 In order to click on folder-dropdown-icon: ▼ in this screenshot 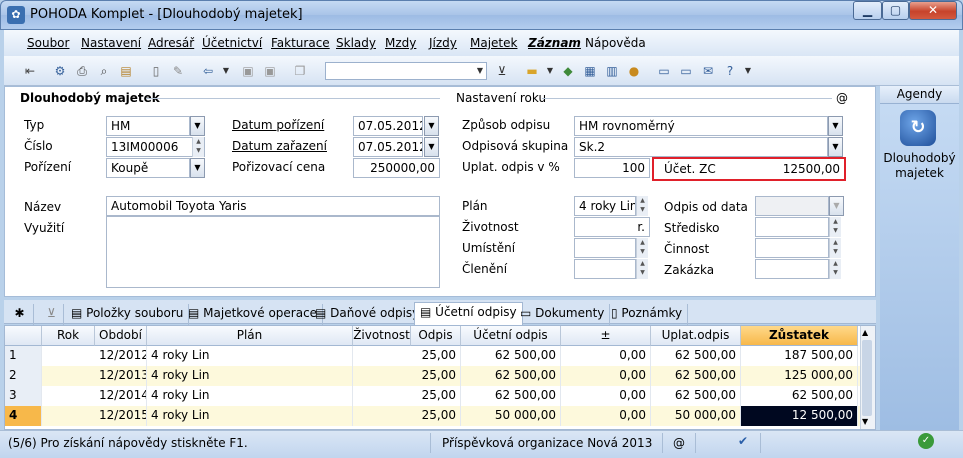, I will do `click(550, 71)`.